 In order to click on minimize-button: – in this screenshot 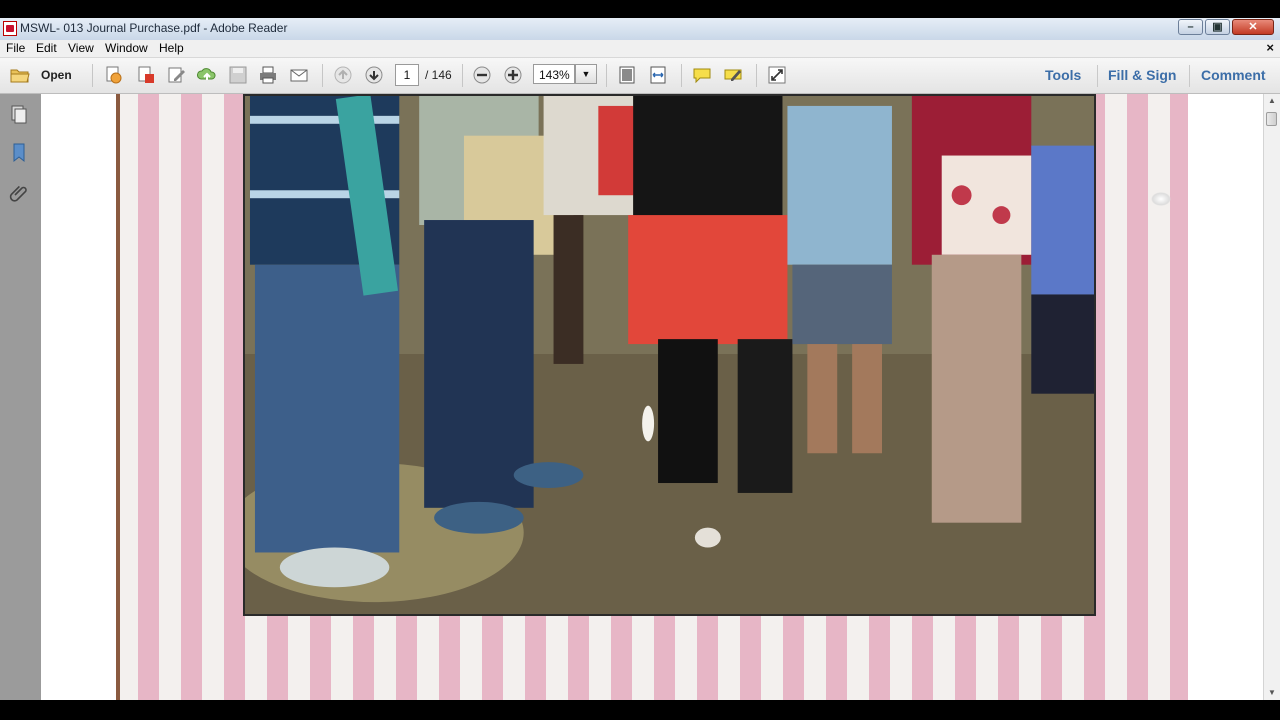, I will do `click(1190, 27)`.